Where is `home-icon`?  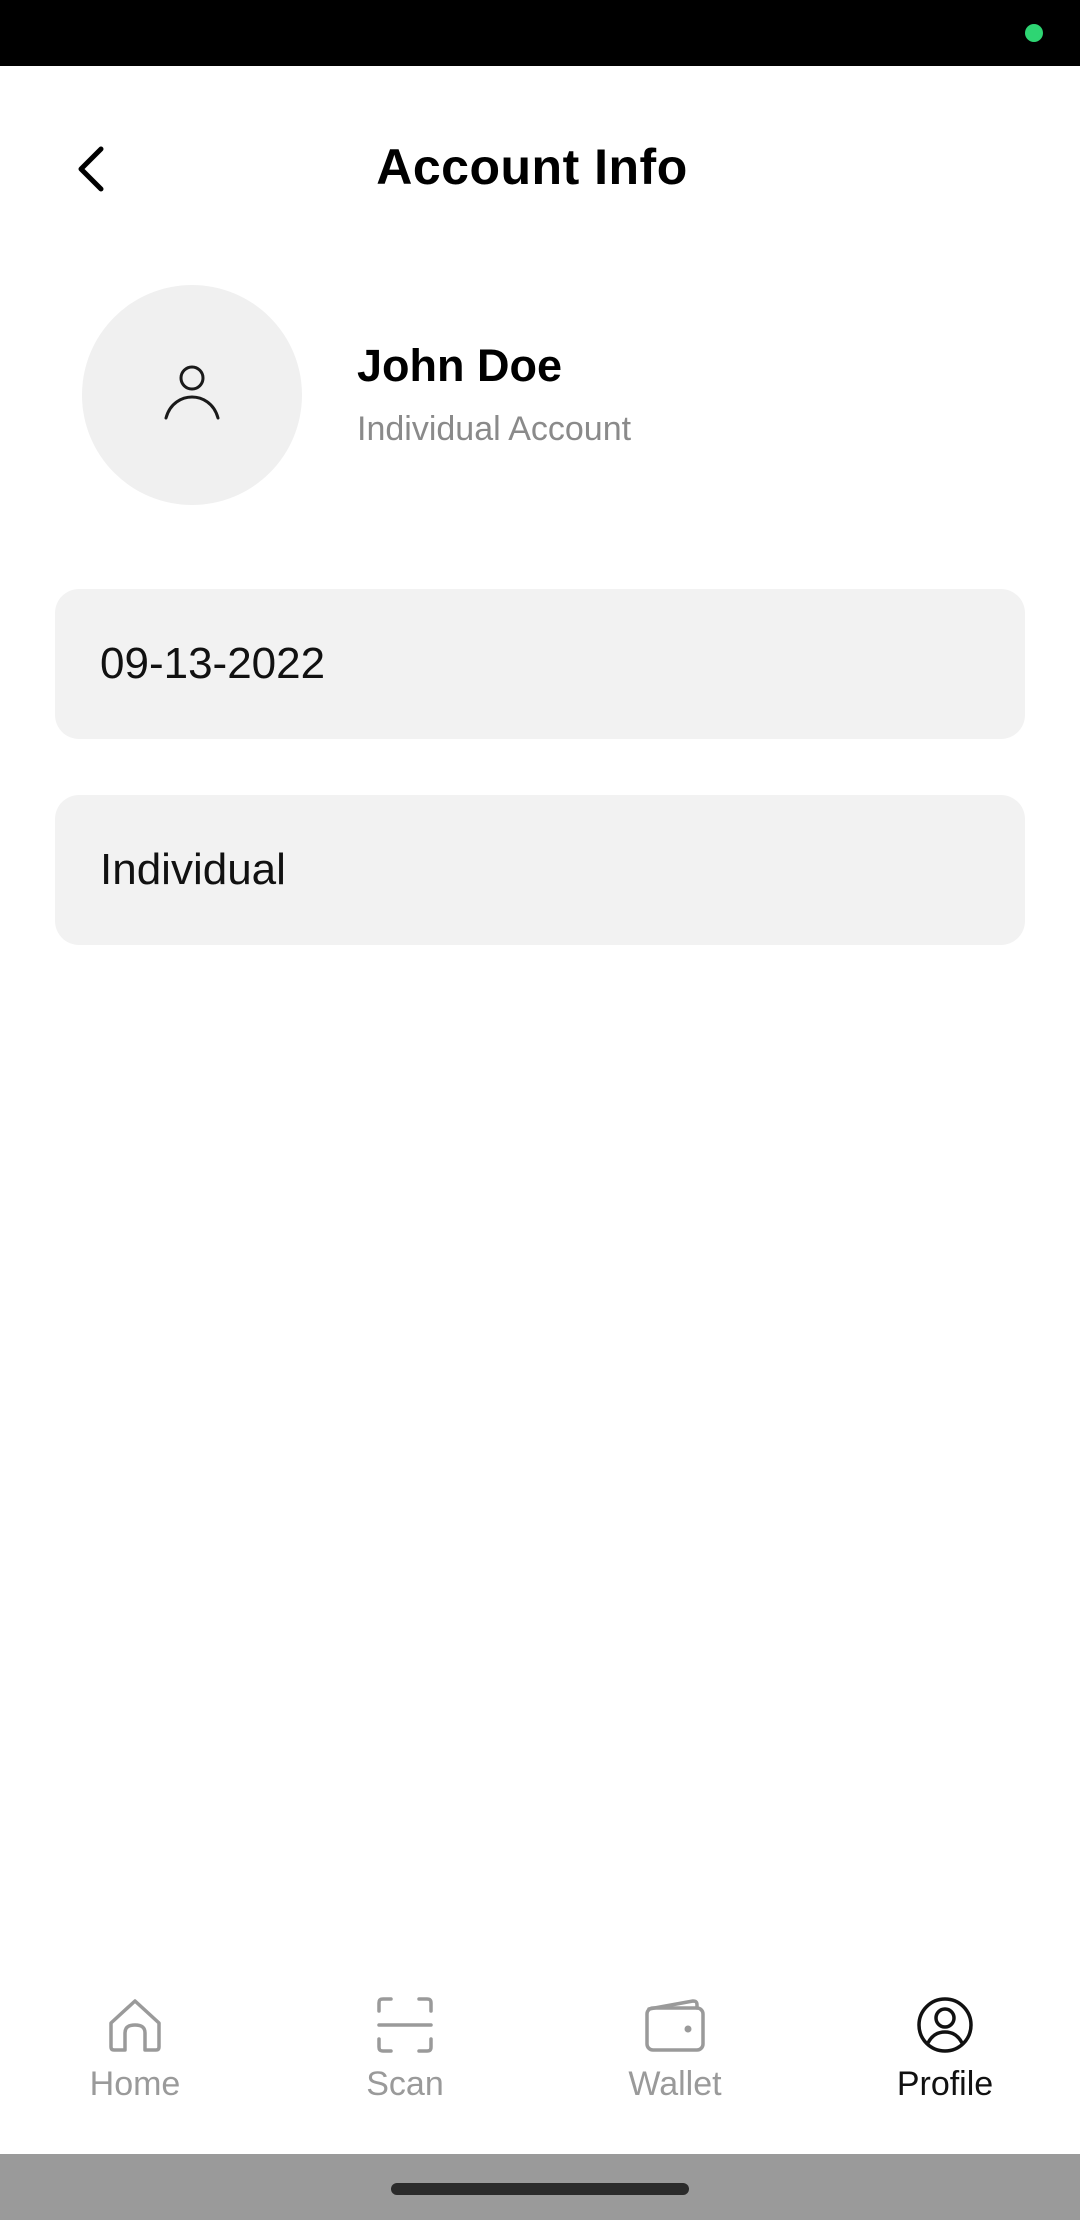
home-icon is located at coordinates (135, 2025).